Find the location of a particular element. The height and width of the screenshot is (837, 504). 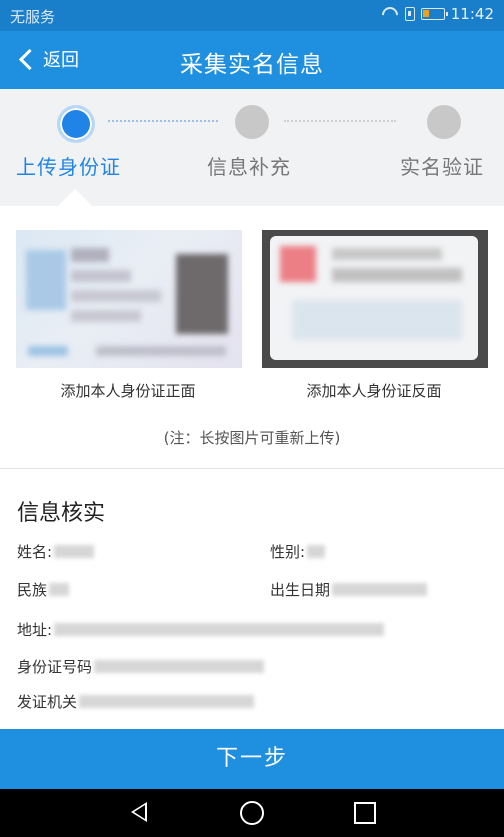

id-back-caption: 添加本人身份证反面 is located at coordinates (374, 391).